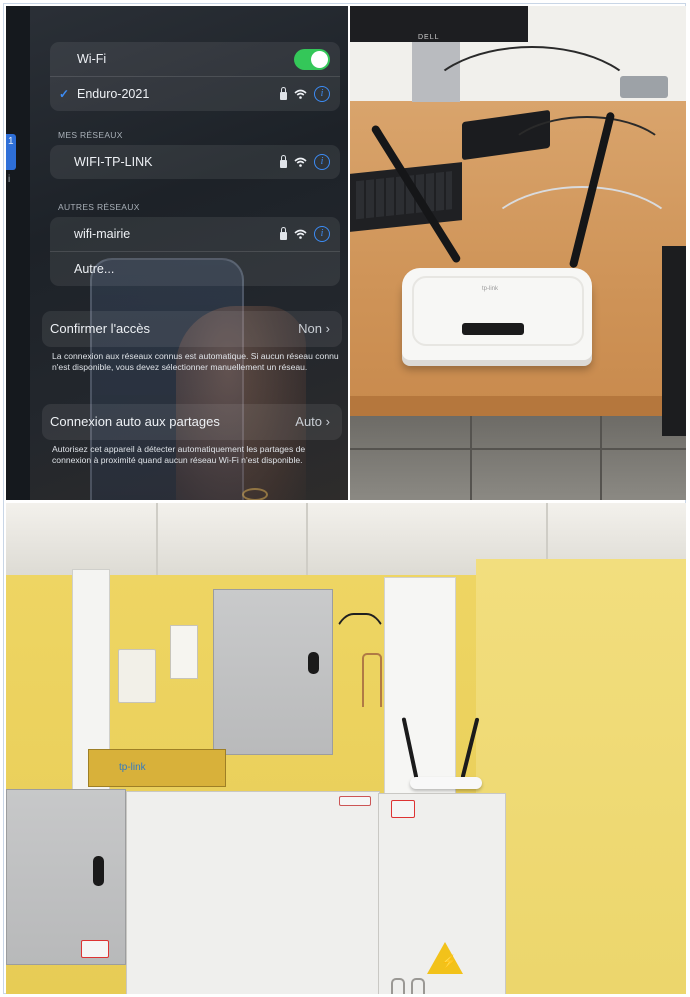 This screenshot has height=997, width=690. I want to click on sidebar, so click(18, 253).